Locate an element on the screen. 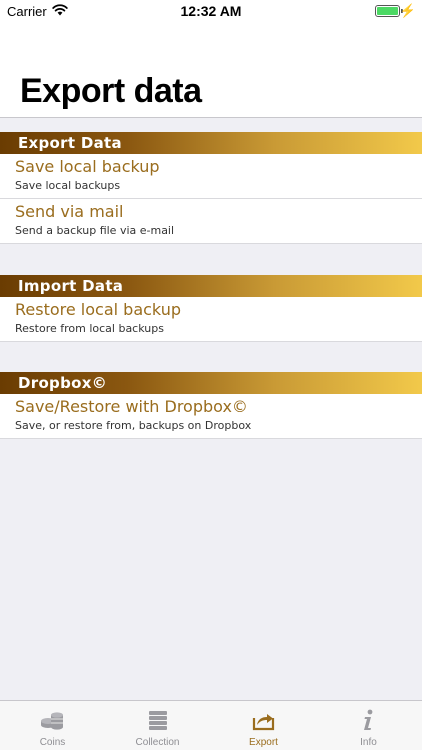 The image size is (422, 750). row-save-local-backup: Save local backup Save local backups is located at coordinates (211, 176).